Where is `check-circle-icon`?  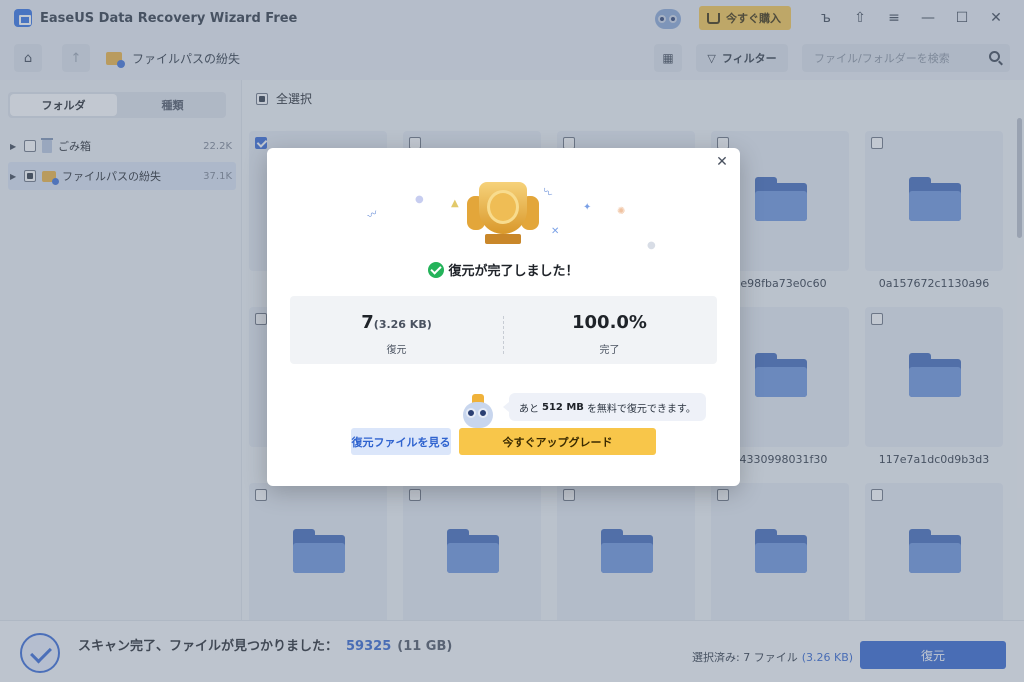
check-circle-icon is located at coordinates (436, 269).